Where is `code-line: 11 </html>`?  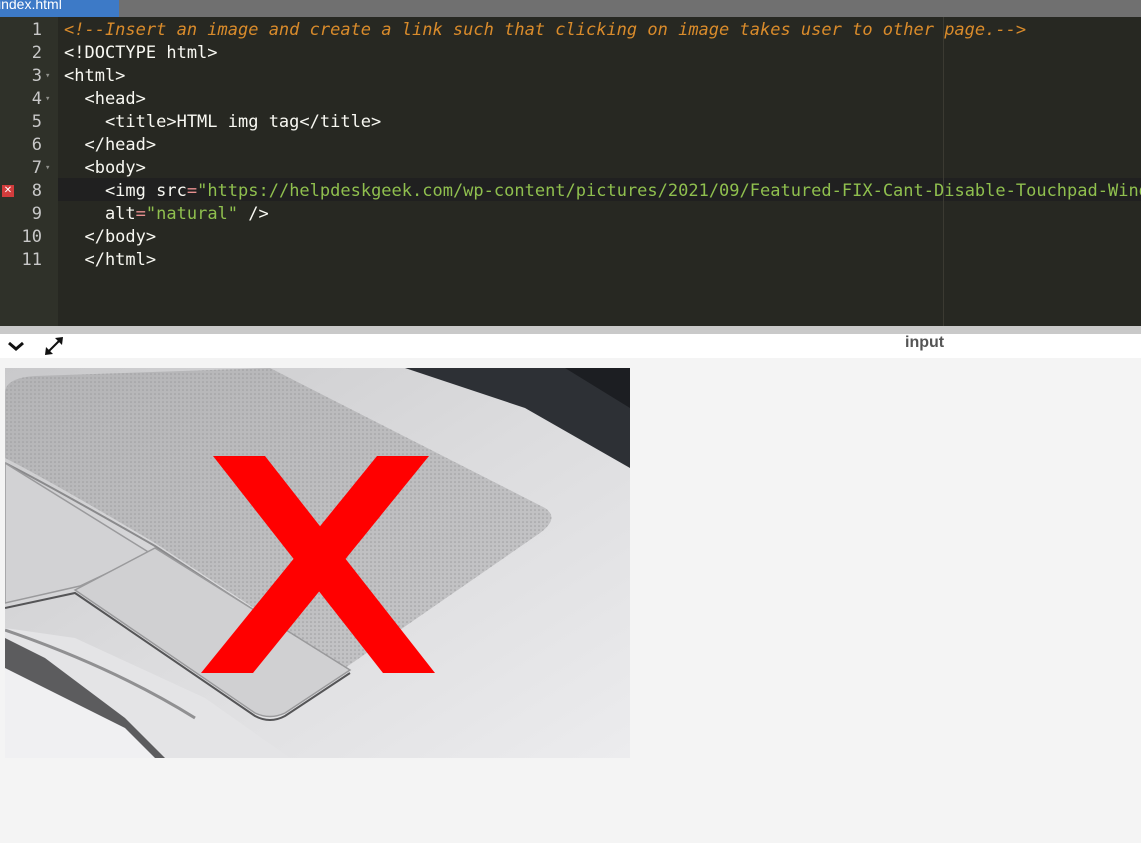
code-line: 11 </html> is located at coordinates (570, 260).